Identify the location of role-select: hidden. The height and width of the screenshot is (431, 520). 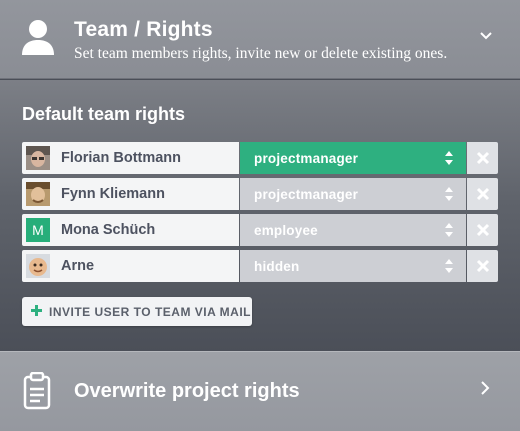
(353, 266).